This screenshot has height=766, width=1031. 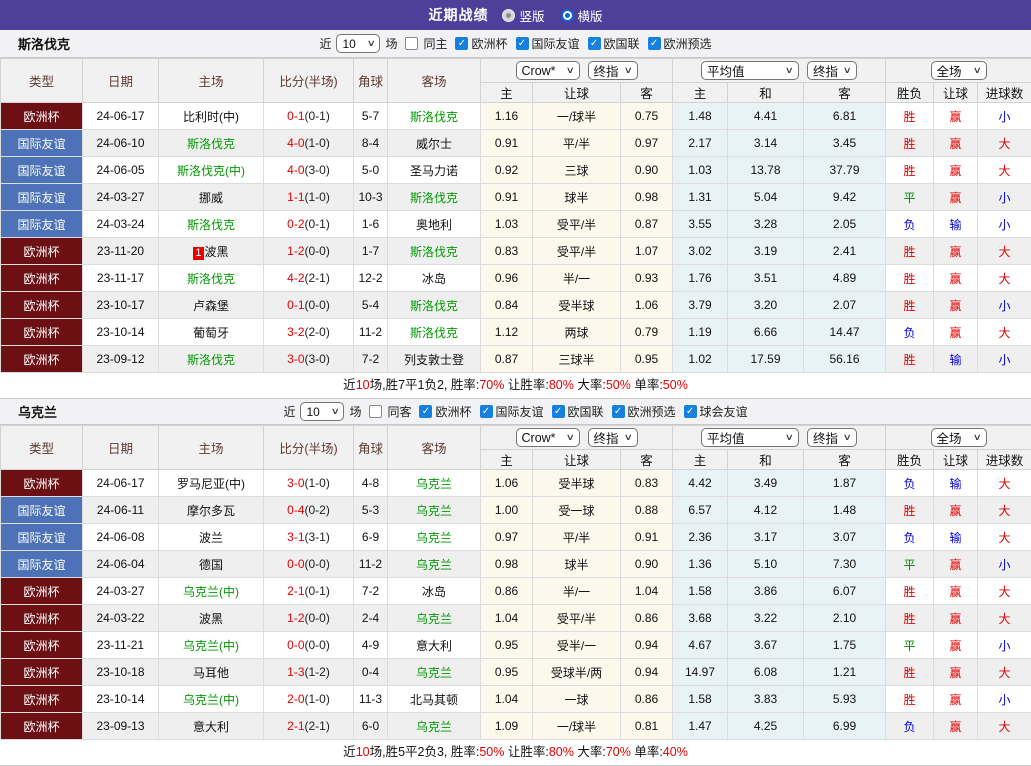 I want to click on handicap-line: 一球, so click(x=577, y=699).